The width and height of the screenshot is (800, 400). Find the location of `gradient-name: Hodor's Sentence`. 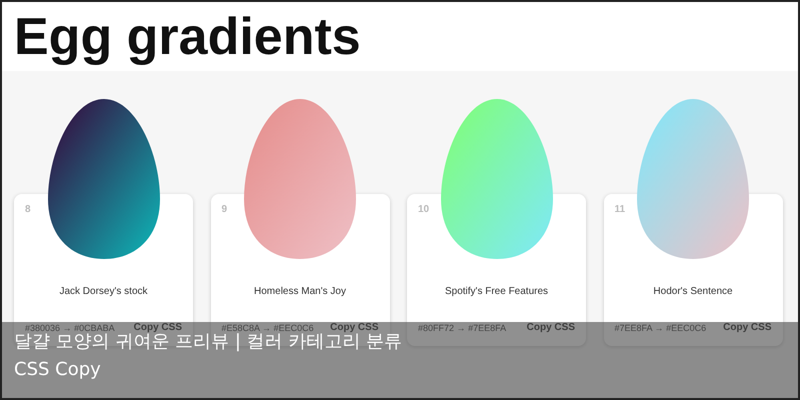

gradient-name: Hodor's Sentence is located at coordinates (693, 291).